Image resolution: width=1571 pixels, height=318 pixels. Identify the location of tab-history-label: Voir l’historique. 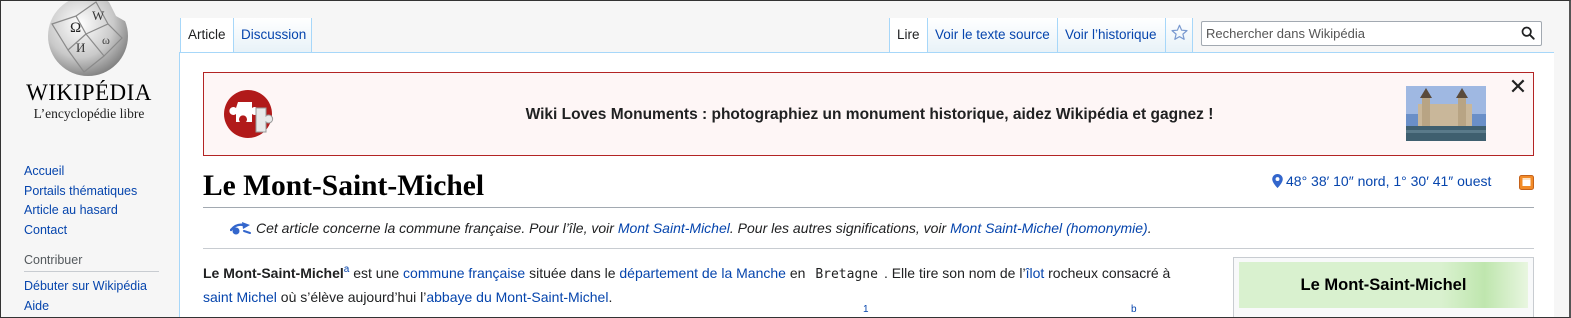
(1111, 34).